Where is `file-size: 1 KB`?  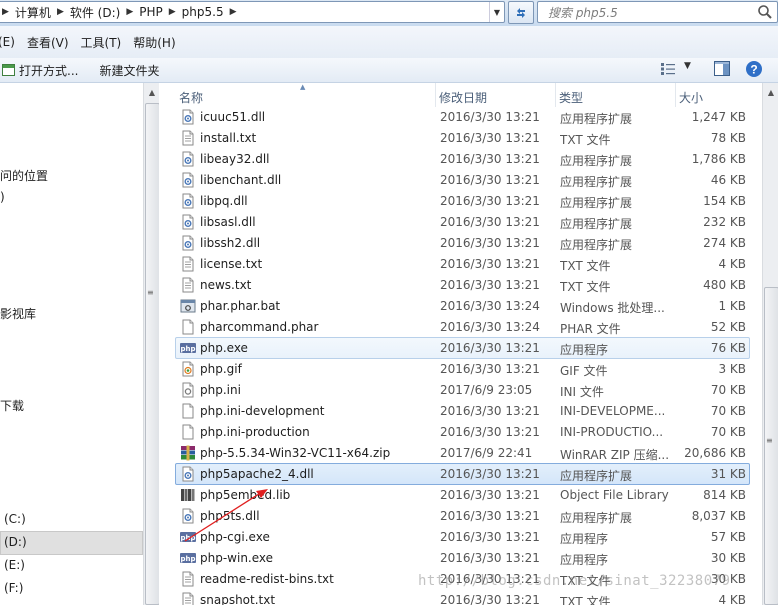 file-size: 1 KB is located at coordinates (732, 306).